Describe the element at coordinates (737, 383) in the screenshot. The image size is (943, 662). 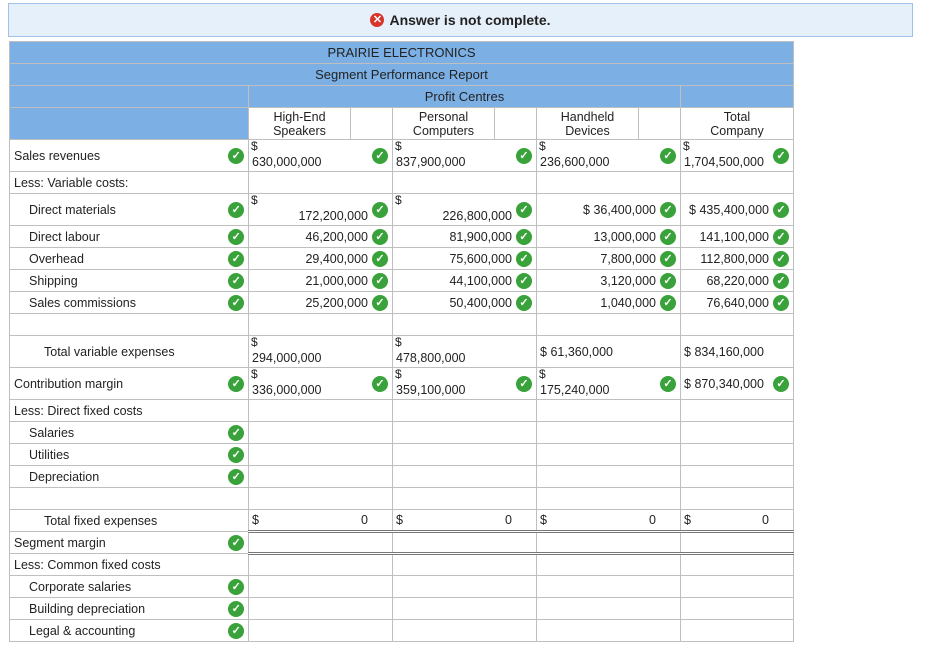
I see `input-cm-total: $ 870,340,000 ✓` at that location.